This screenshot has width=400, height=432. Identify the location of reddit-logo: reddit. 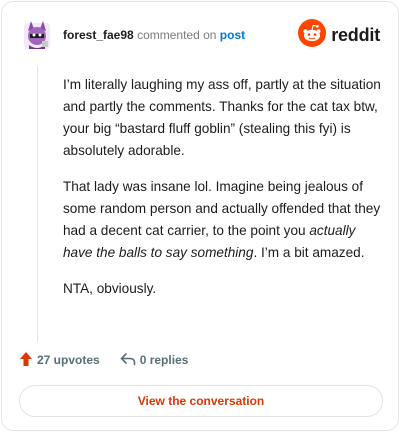
(339, 35).